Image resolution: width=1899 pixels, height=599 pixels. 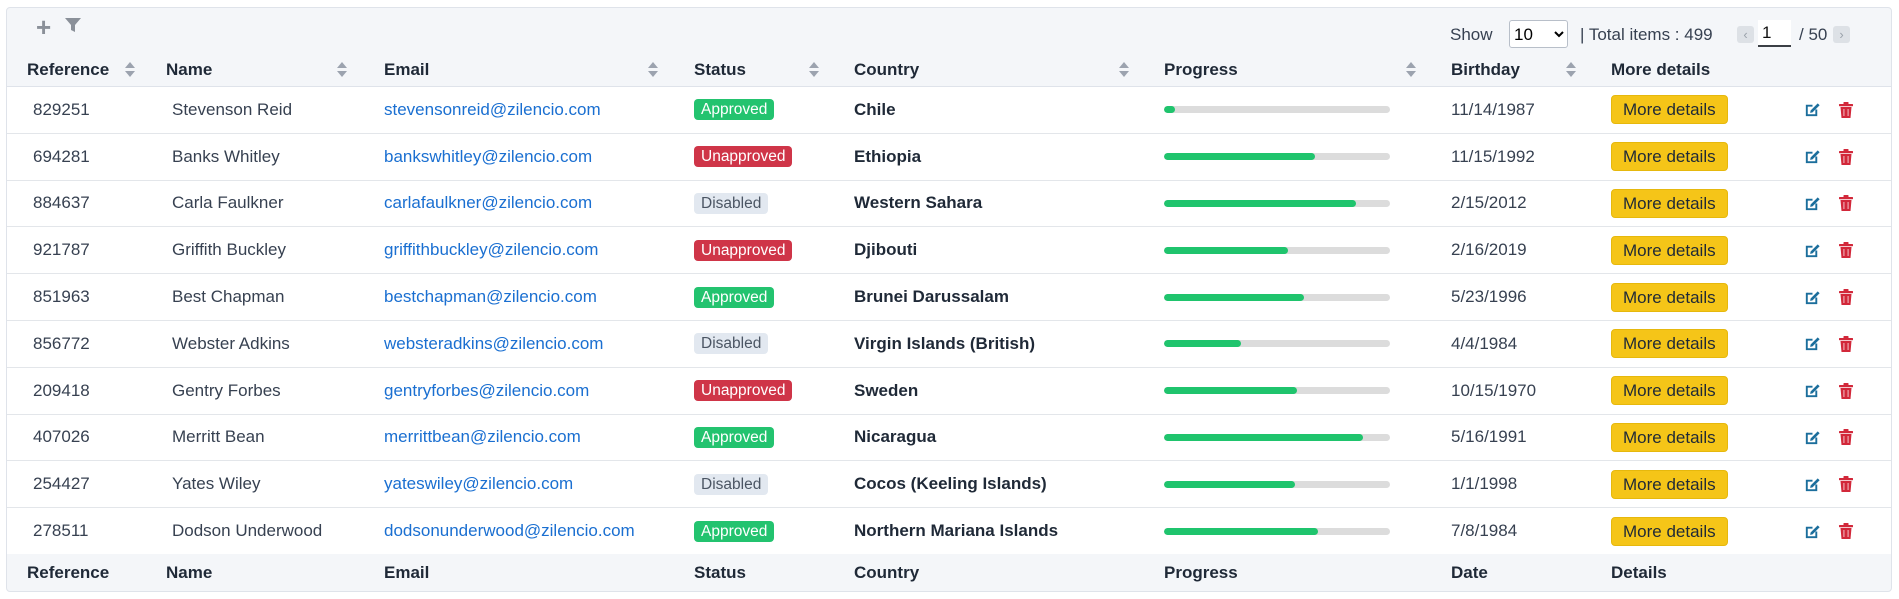 What do you see at coordinates (1484, 531) in the screenshot?
I see `birthday-cell: 7/8/1984` at bounding box center [1484, 531].